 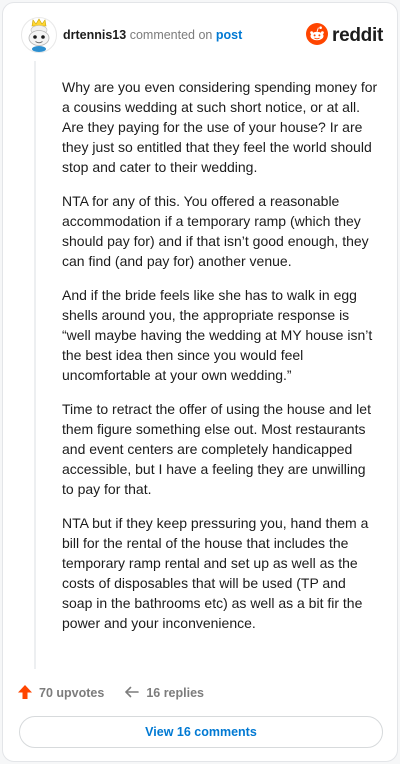 I want to click on reddit-logo: reddit, so click(x=344, y=36).